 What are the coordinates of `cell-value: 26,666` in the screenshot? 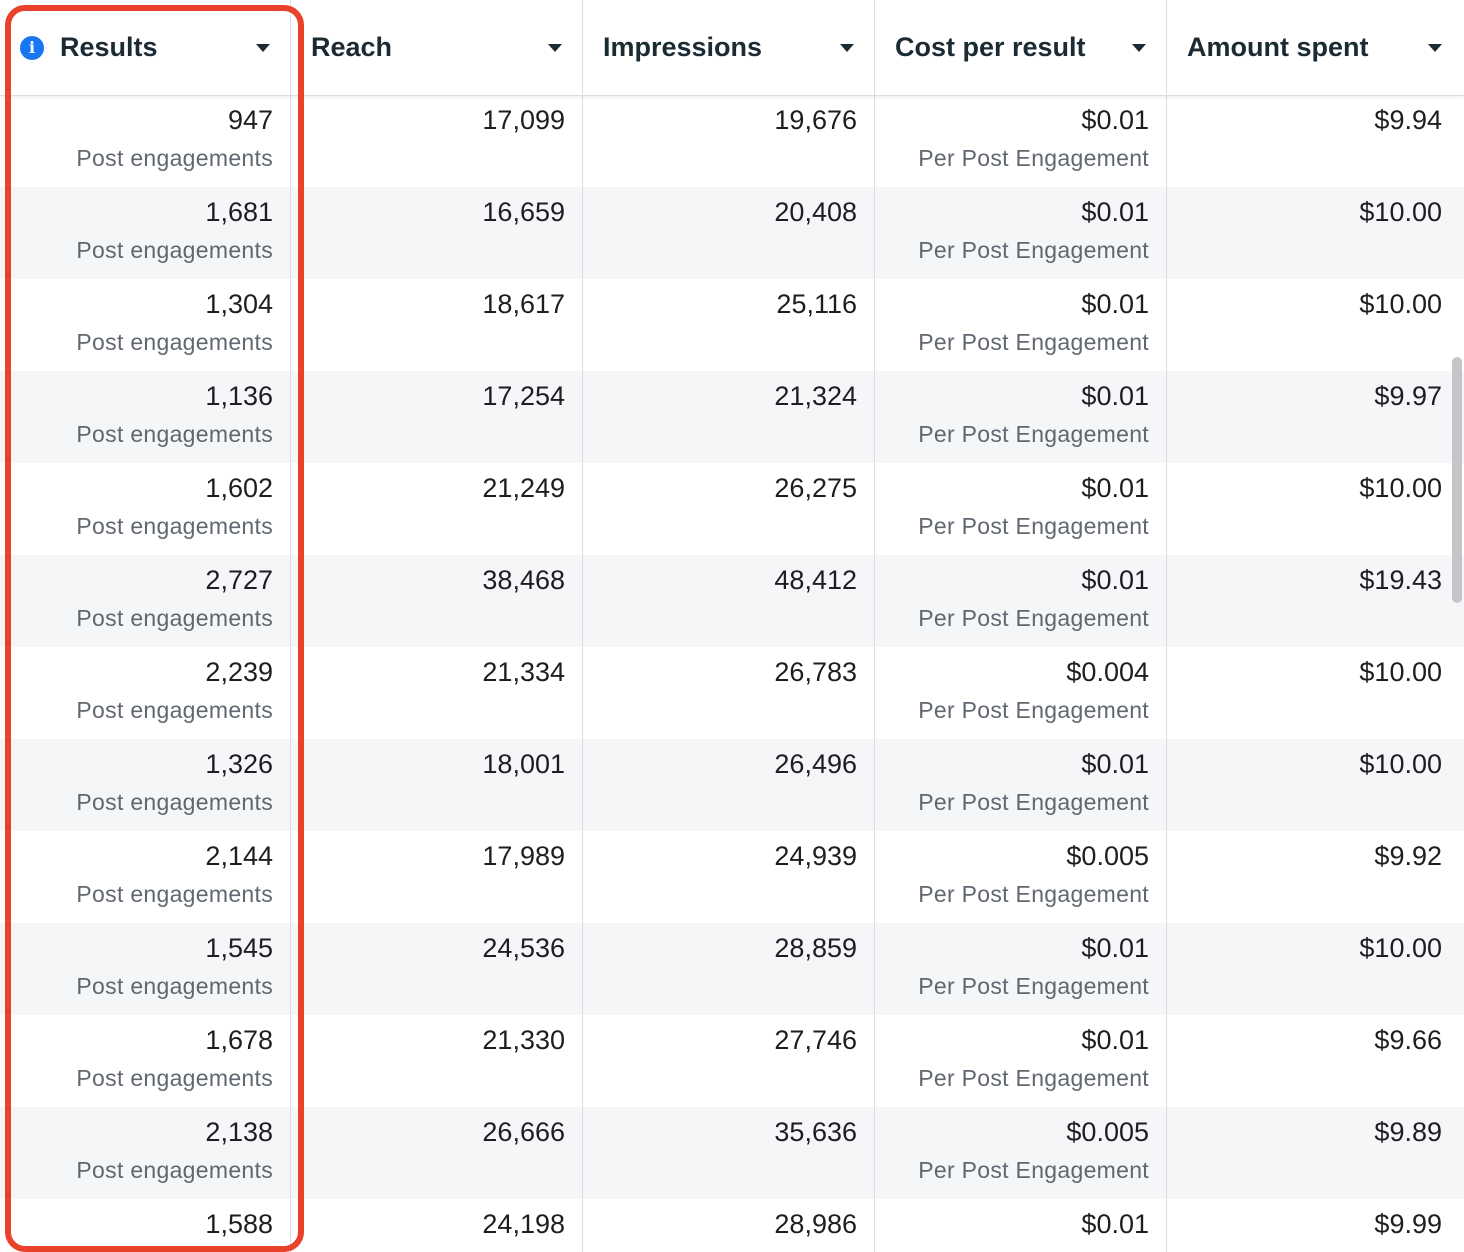 It's located at (523, 1132).